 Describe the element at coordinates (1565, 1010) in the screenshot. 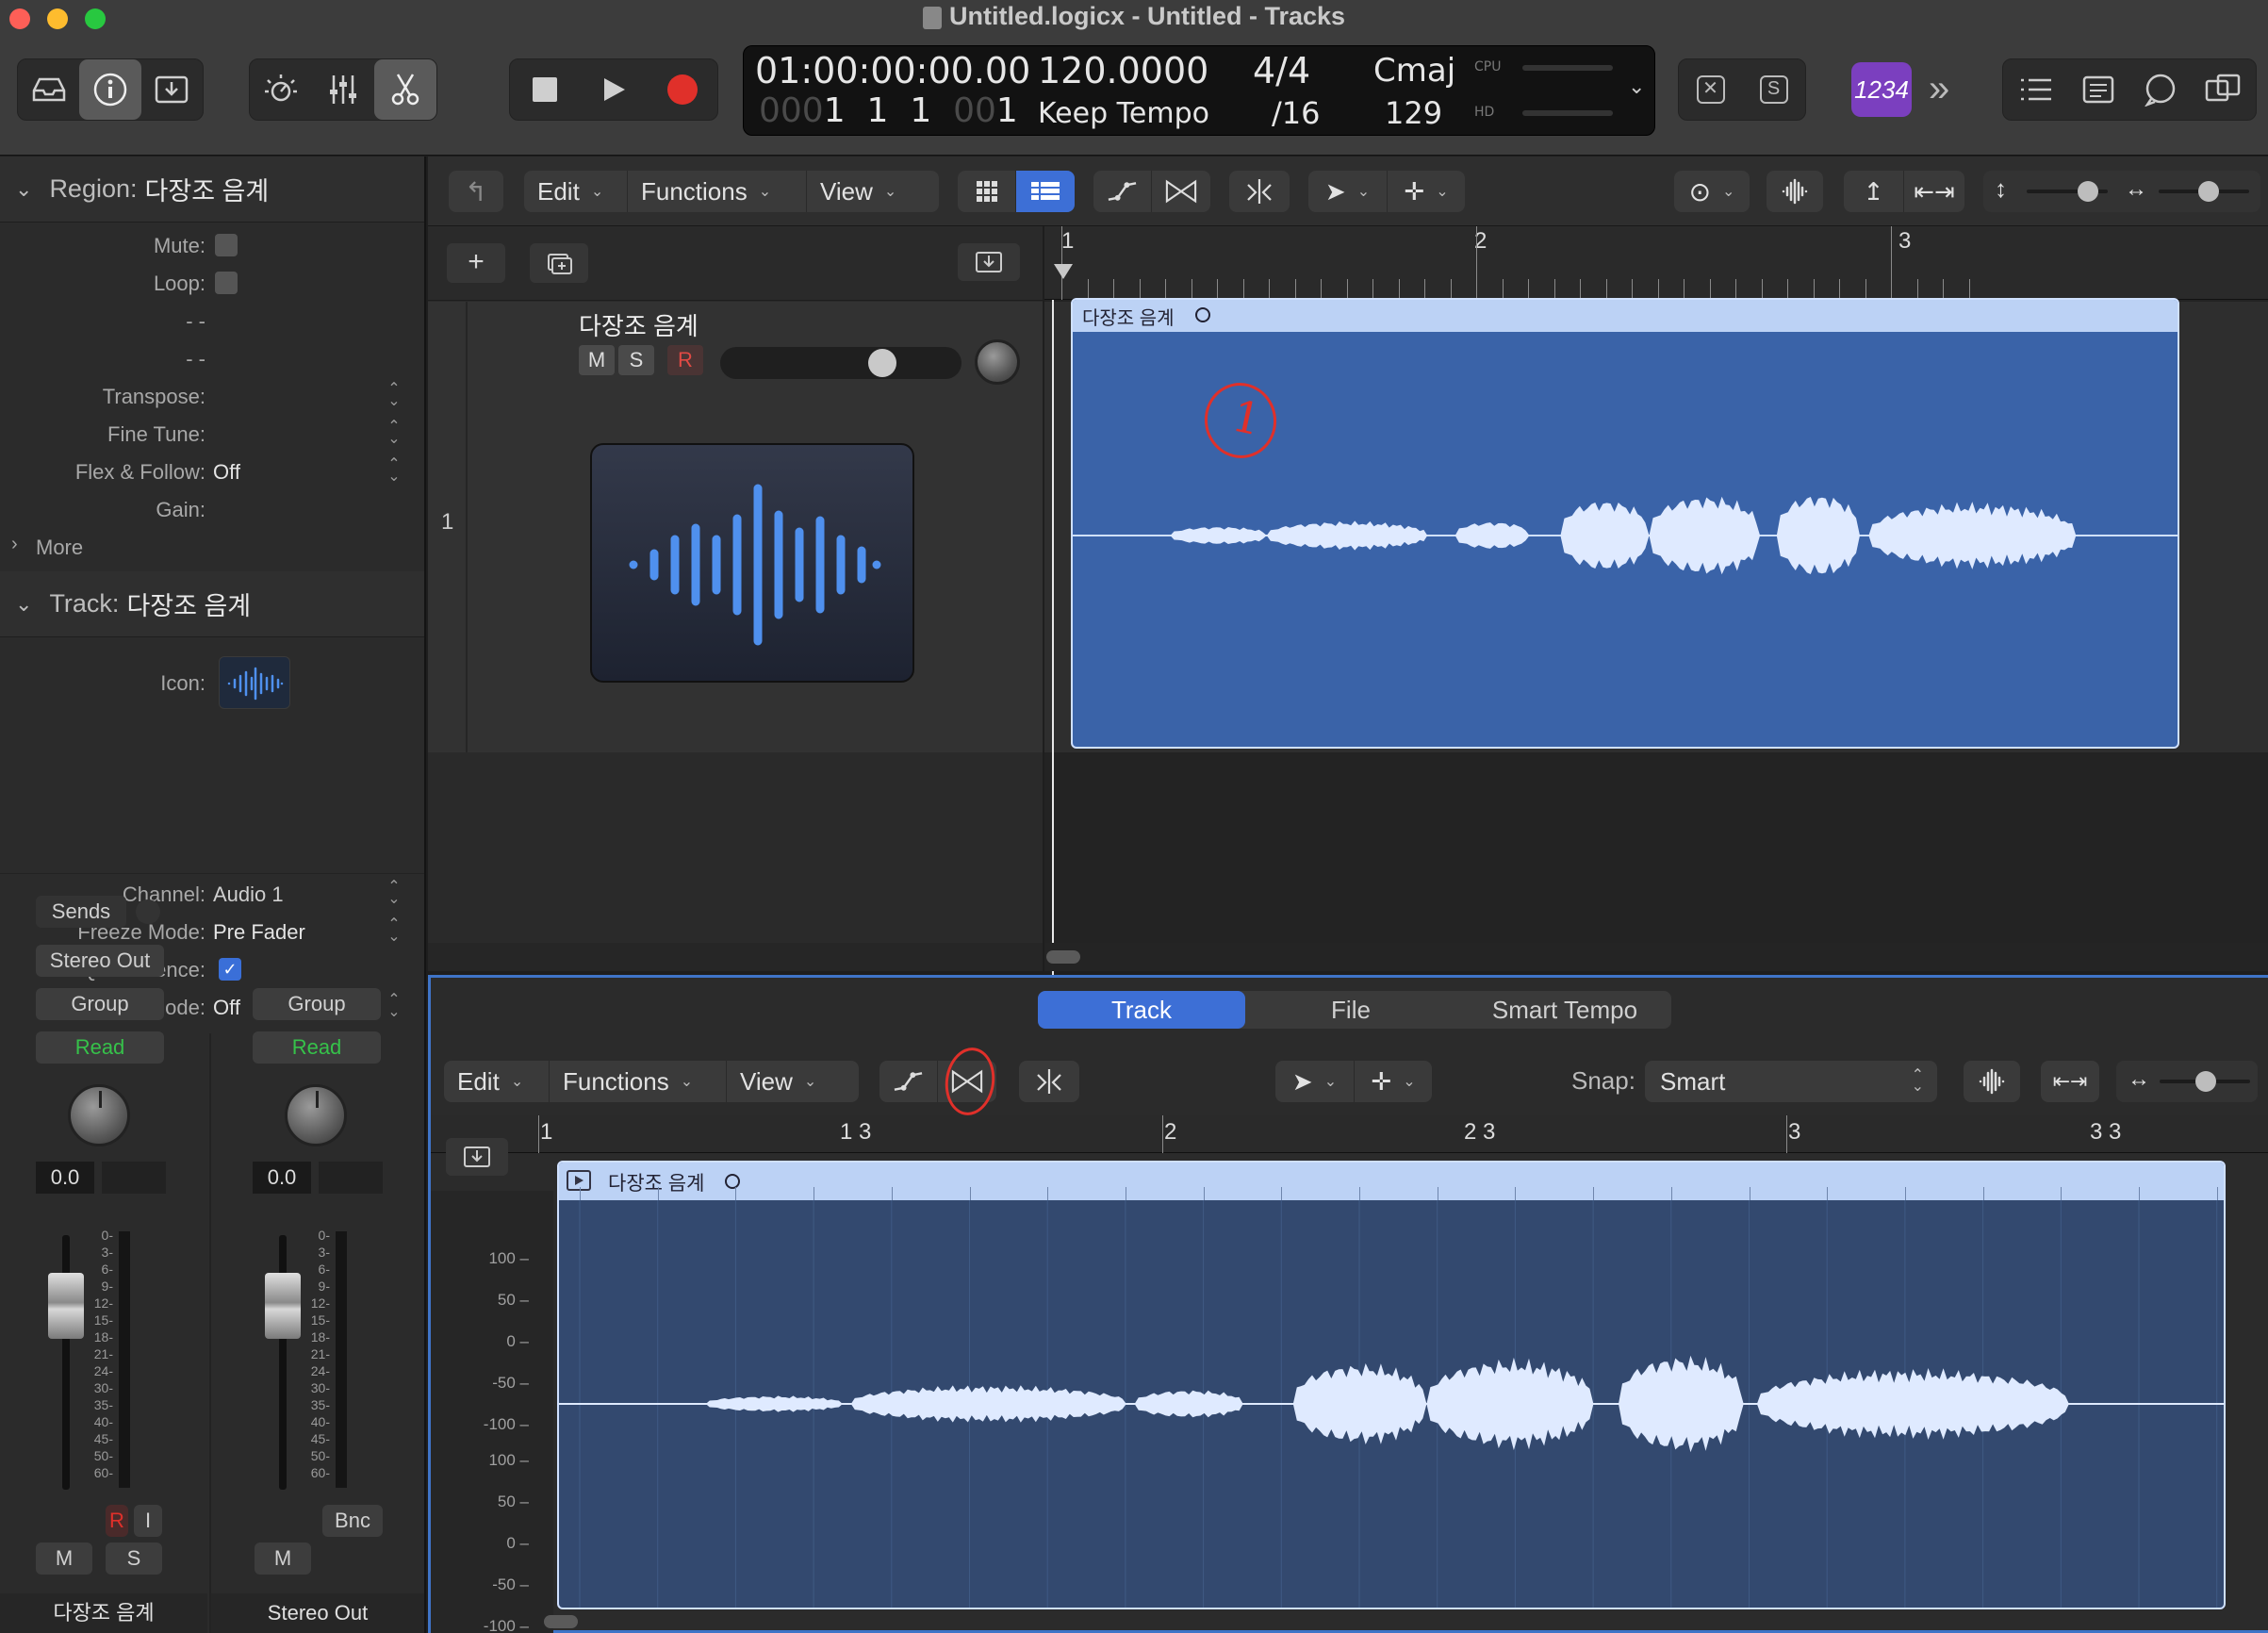

I see `tab-smart-tempo: Smart Tempo` at that location.